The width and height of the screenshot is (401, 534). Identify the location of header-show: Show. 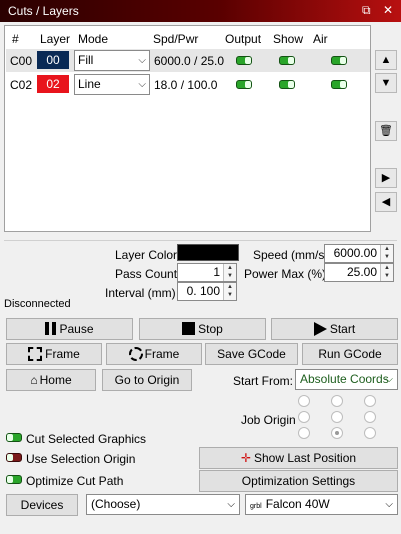
(288, 39).